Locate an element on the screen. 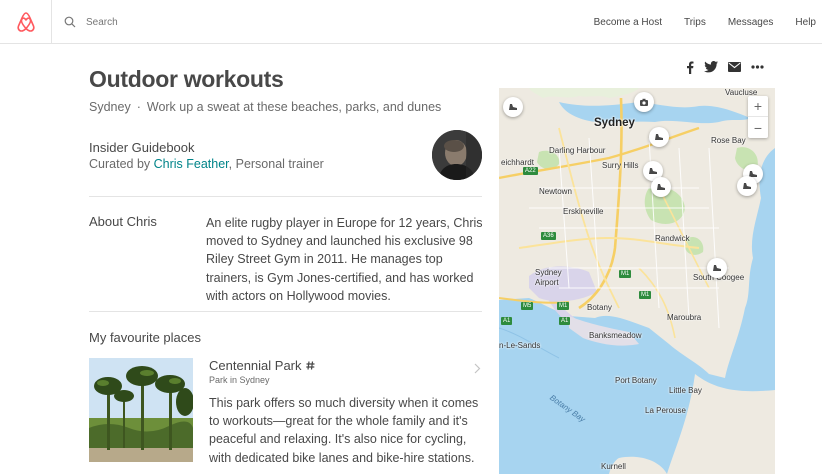 This screenshot has width=822, height=474. map-label-erskineville: Erskineville is located at coordinates (583, 211).